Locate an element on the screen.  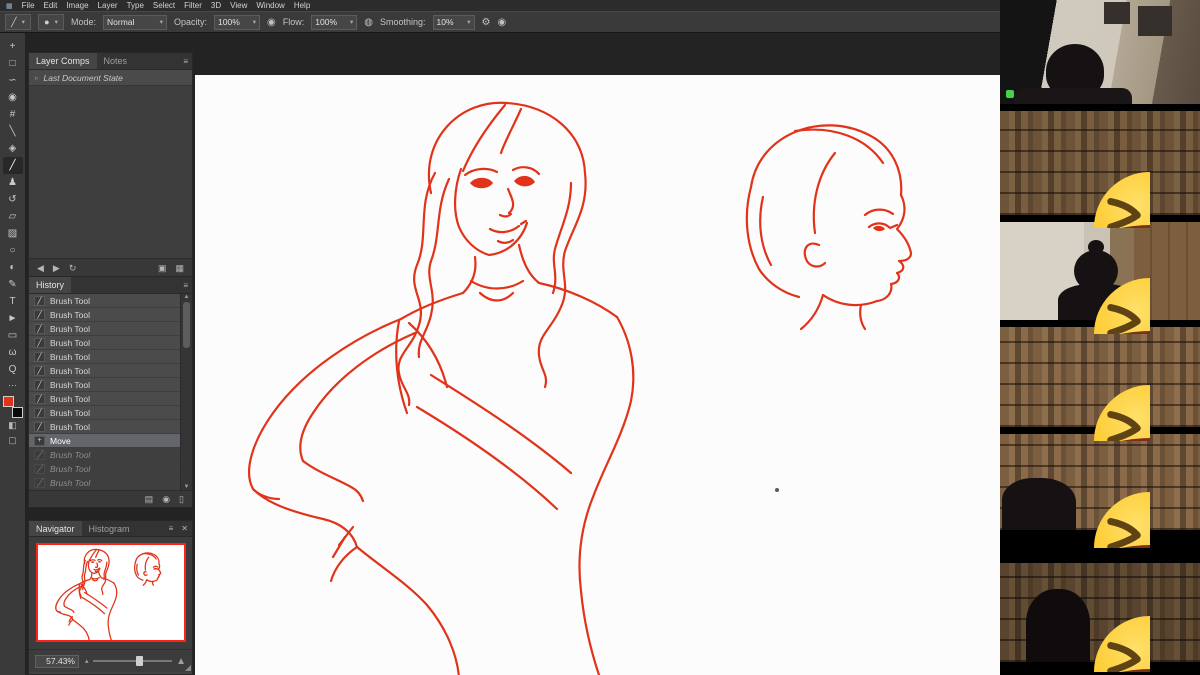
hand-tool: ω is located at coordinates (13, 352).